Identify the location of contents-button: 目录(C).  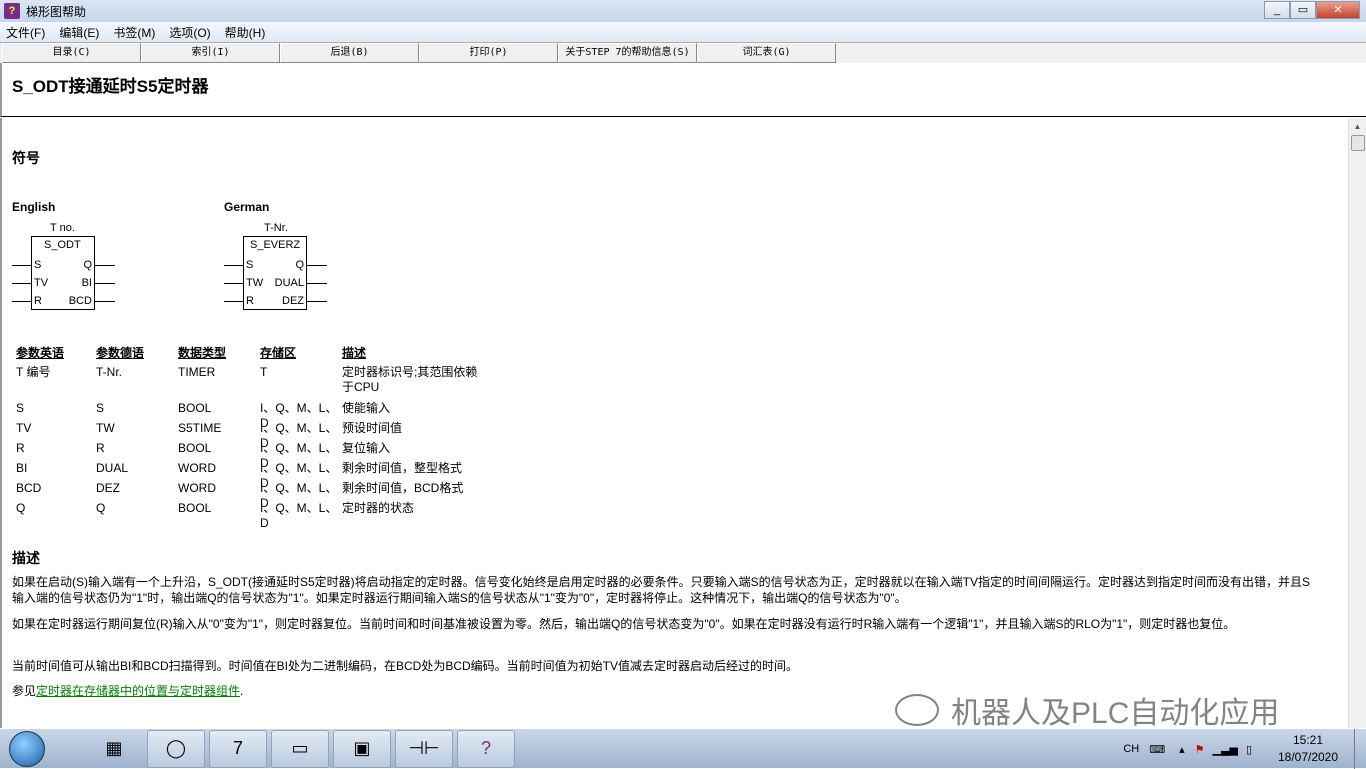
(71, 53).